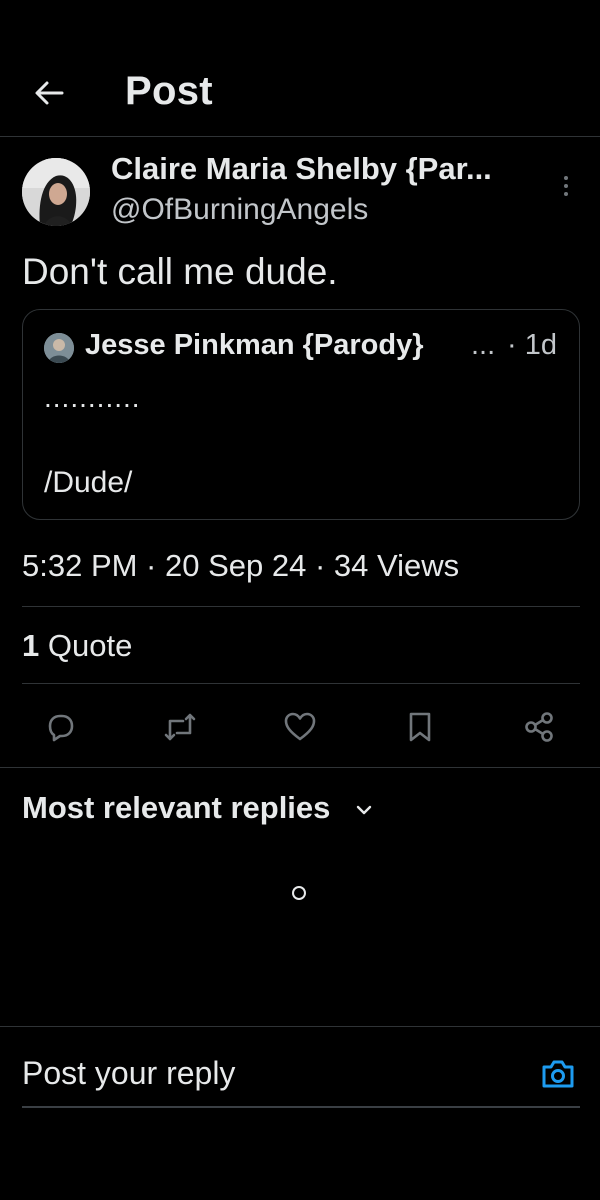 The image size is (600, 1200). What do you see at coordinates (180, 271) in the screenshot?
I see `post-text: Don't call me dude.` at bounding box center [180, 271].